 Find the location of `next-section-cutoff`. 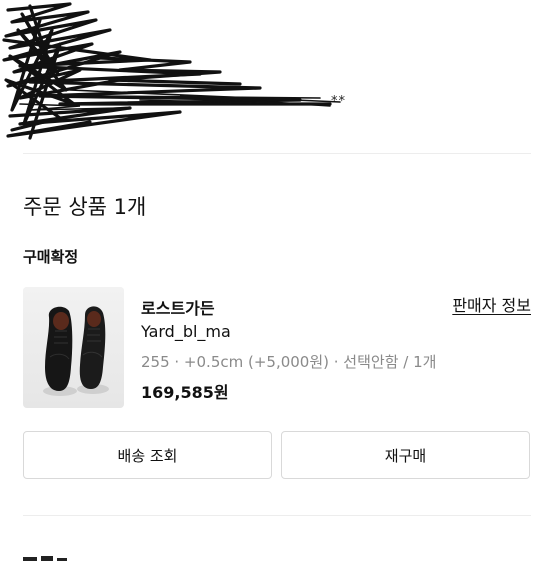

next-section-cutoff is located at coordinates (53, 553).